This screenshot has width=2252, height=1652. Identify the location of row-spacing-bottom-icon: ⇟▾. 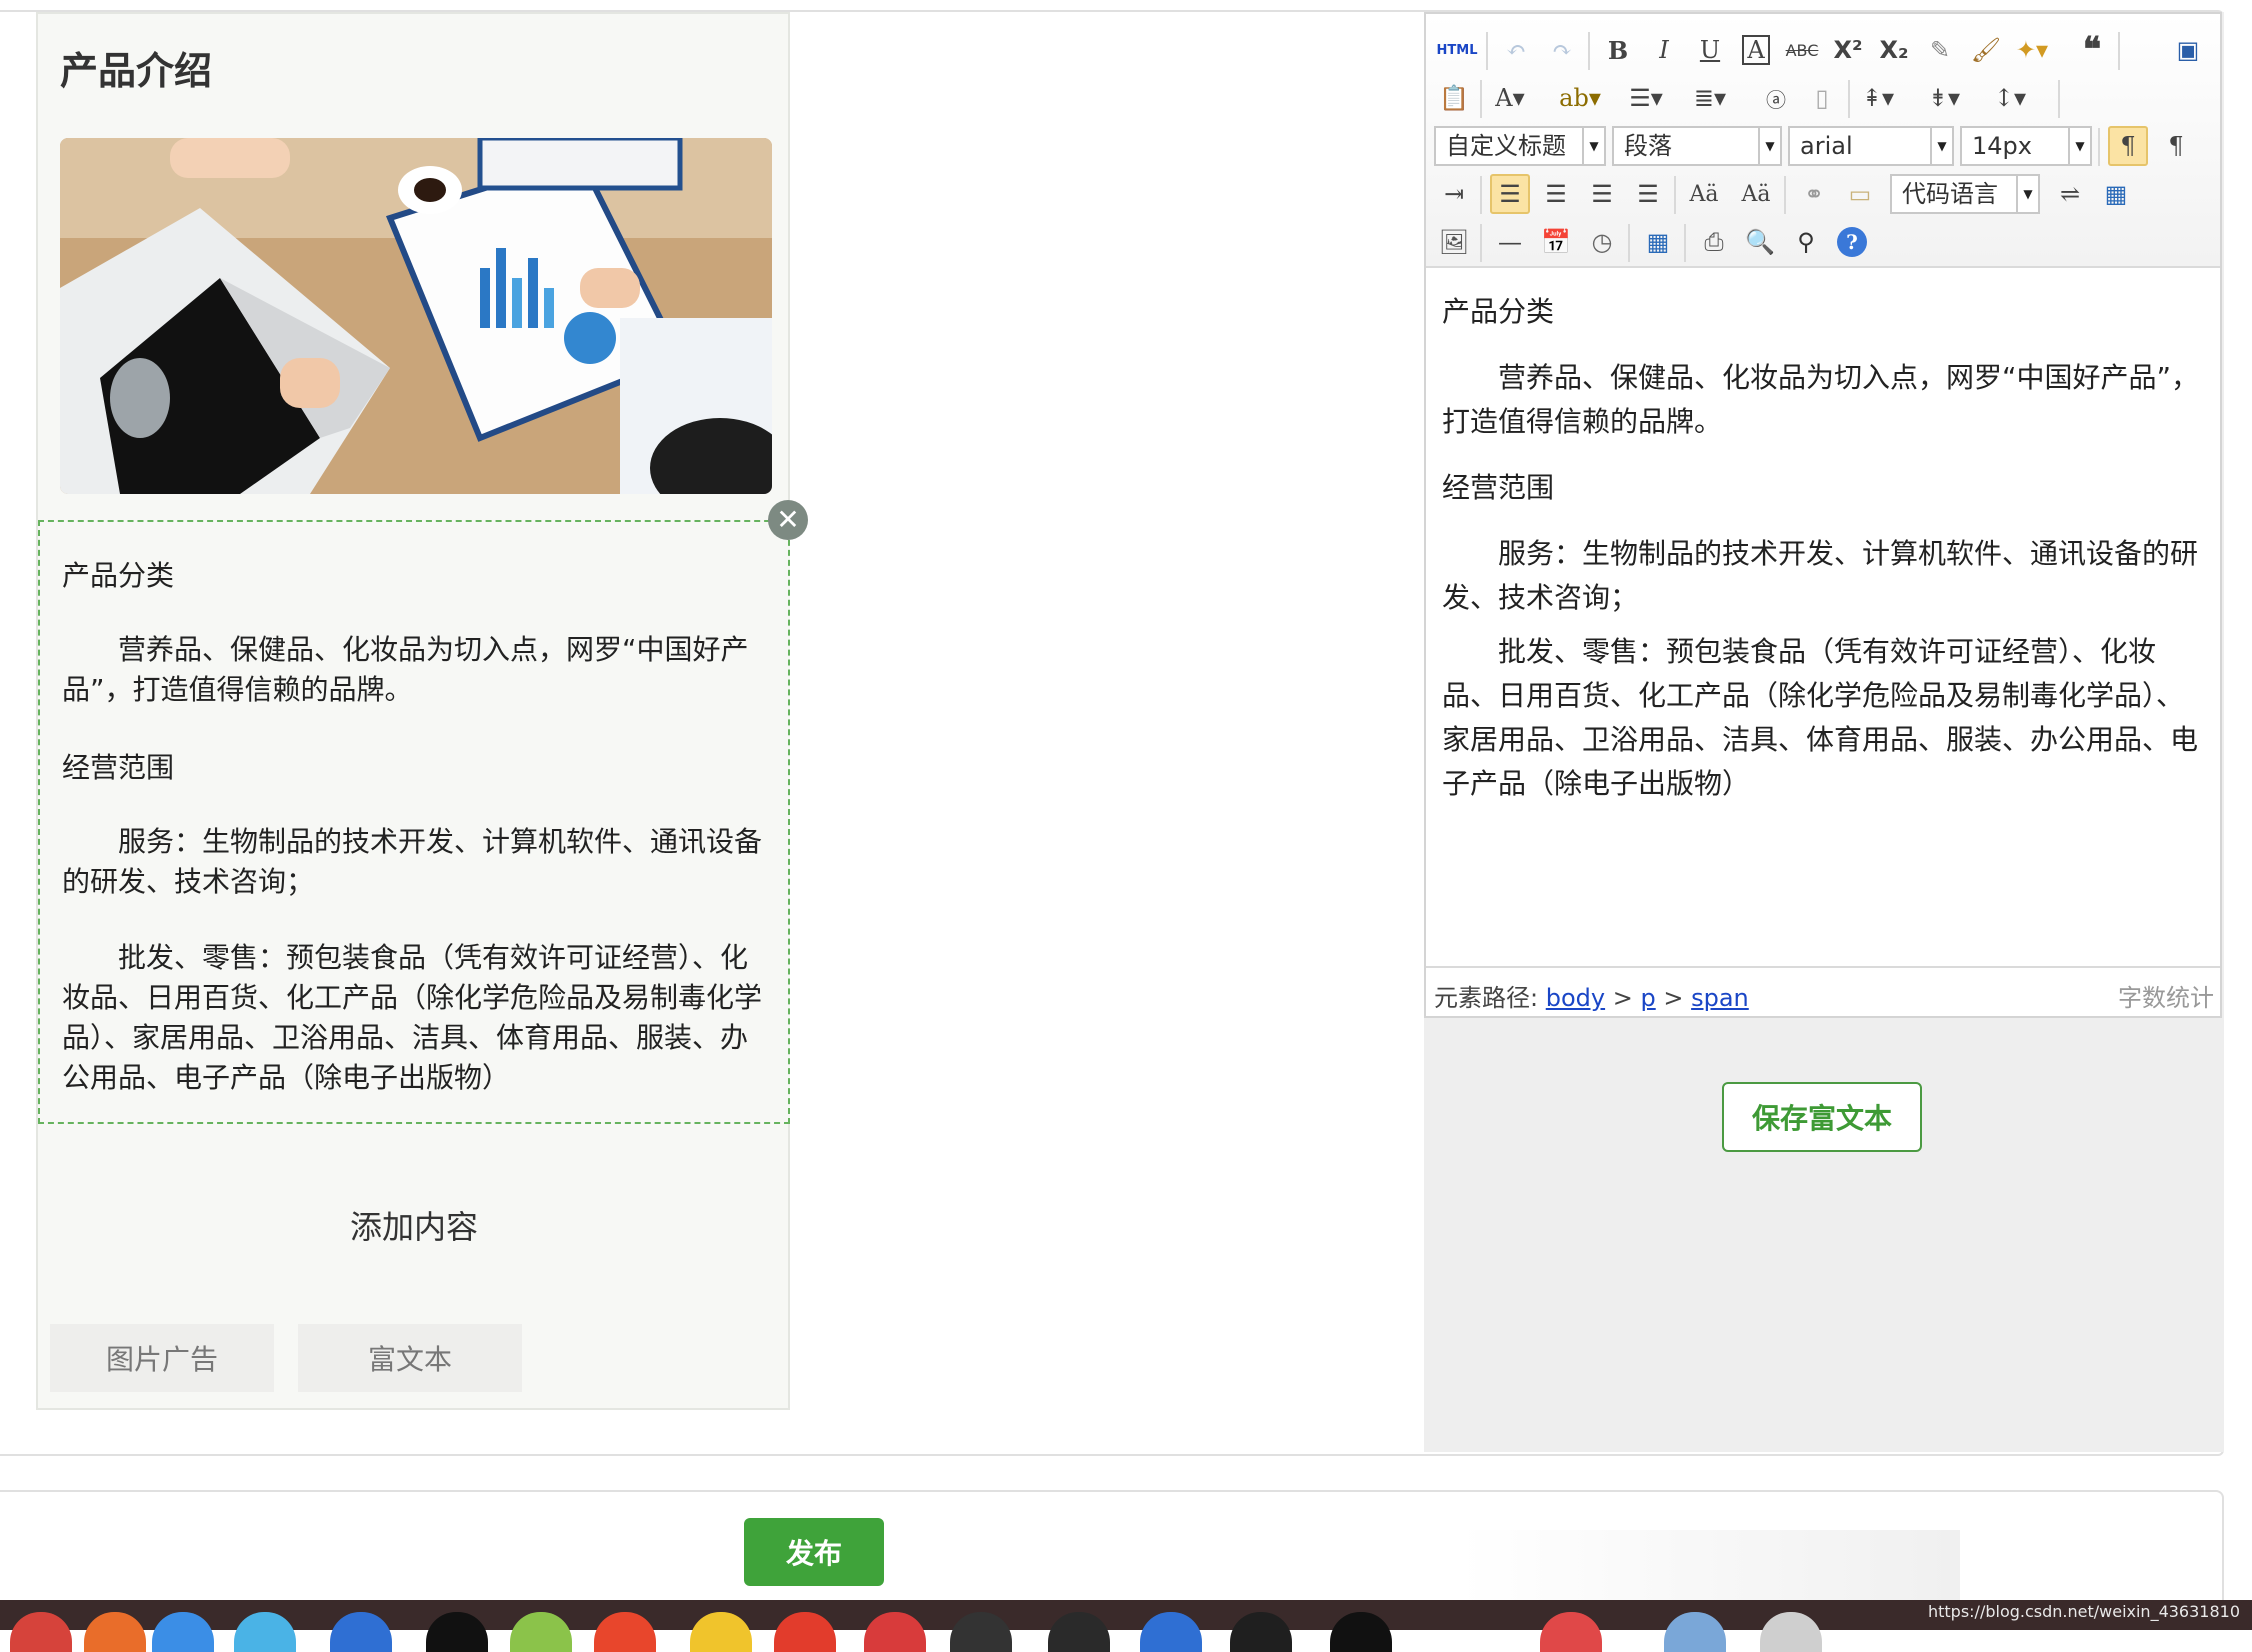
(1944, 98).